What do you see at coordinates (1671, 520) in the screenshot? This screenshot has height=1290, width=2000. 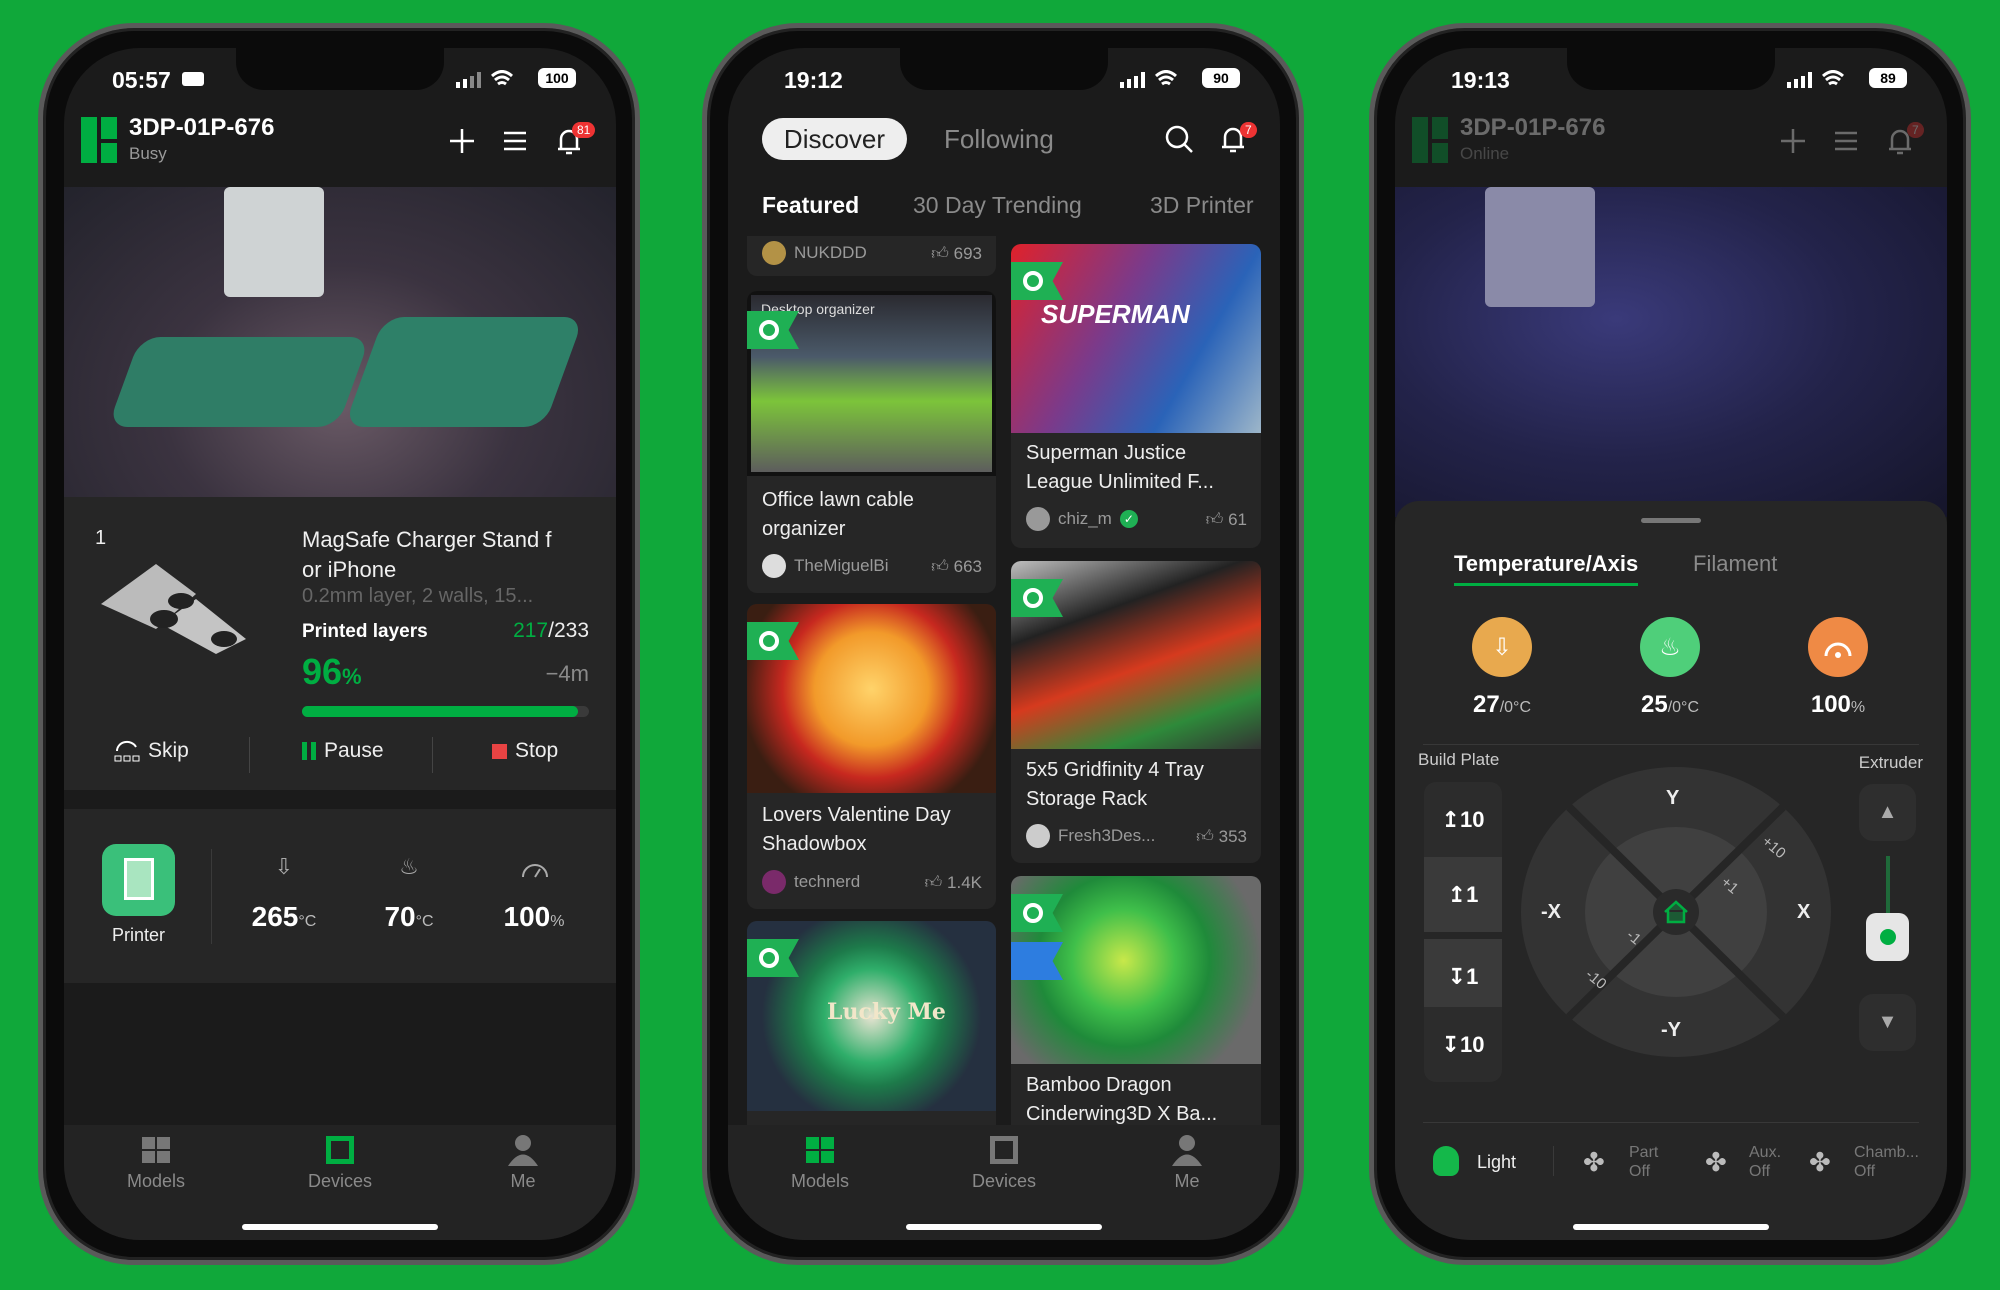 I see `drag-handle` at bounding box center [1671, 520].